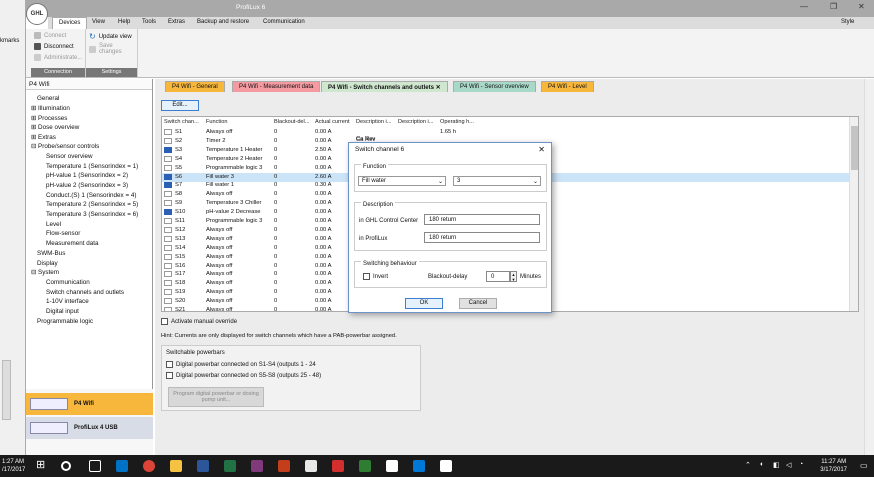 This screenshot has width=874, height=477. I want to click on style-menu: Style, so click(847, 22).